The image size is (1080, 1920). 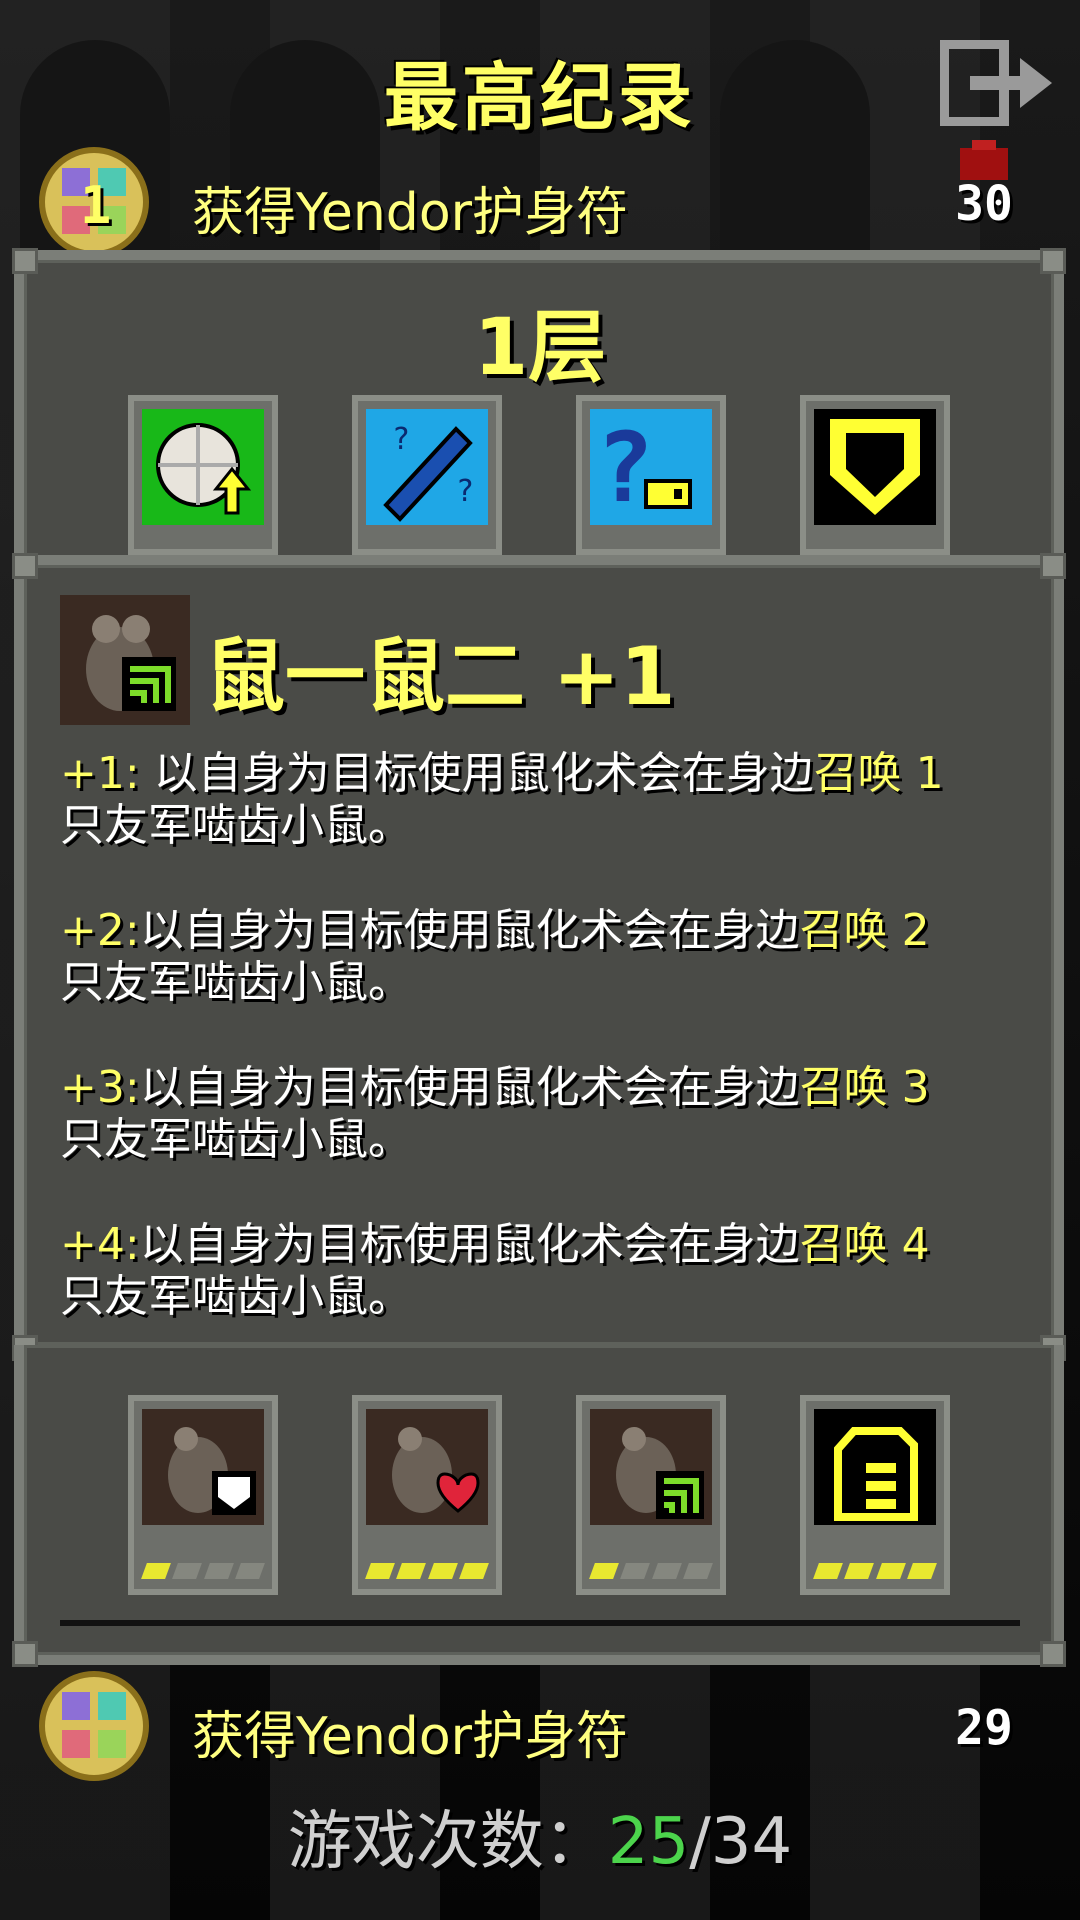 I want to click on games-total-count: /34, so click(x=741, y=1842).